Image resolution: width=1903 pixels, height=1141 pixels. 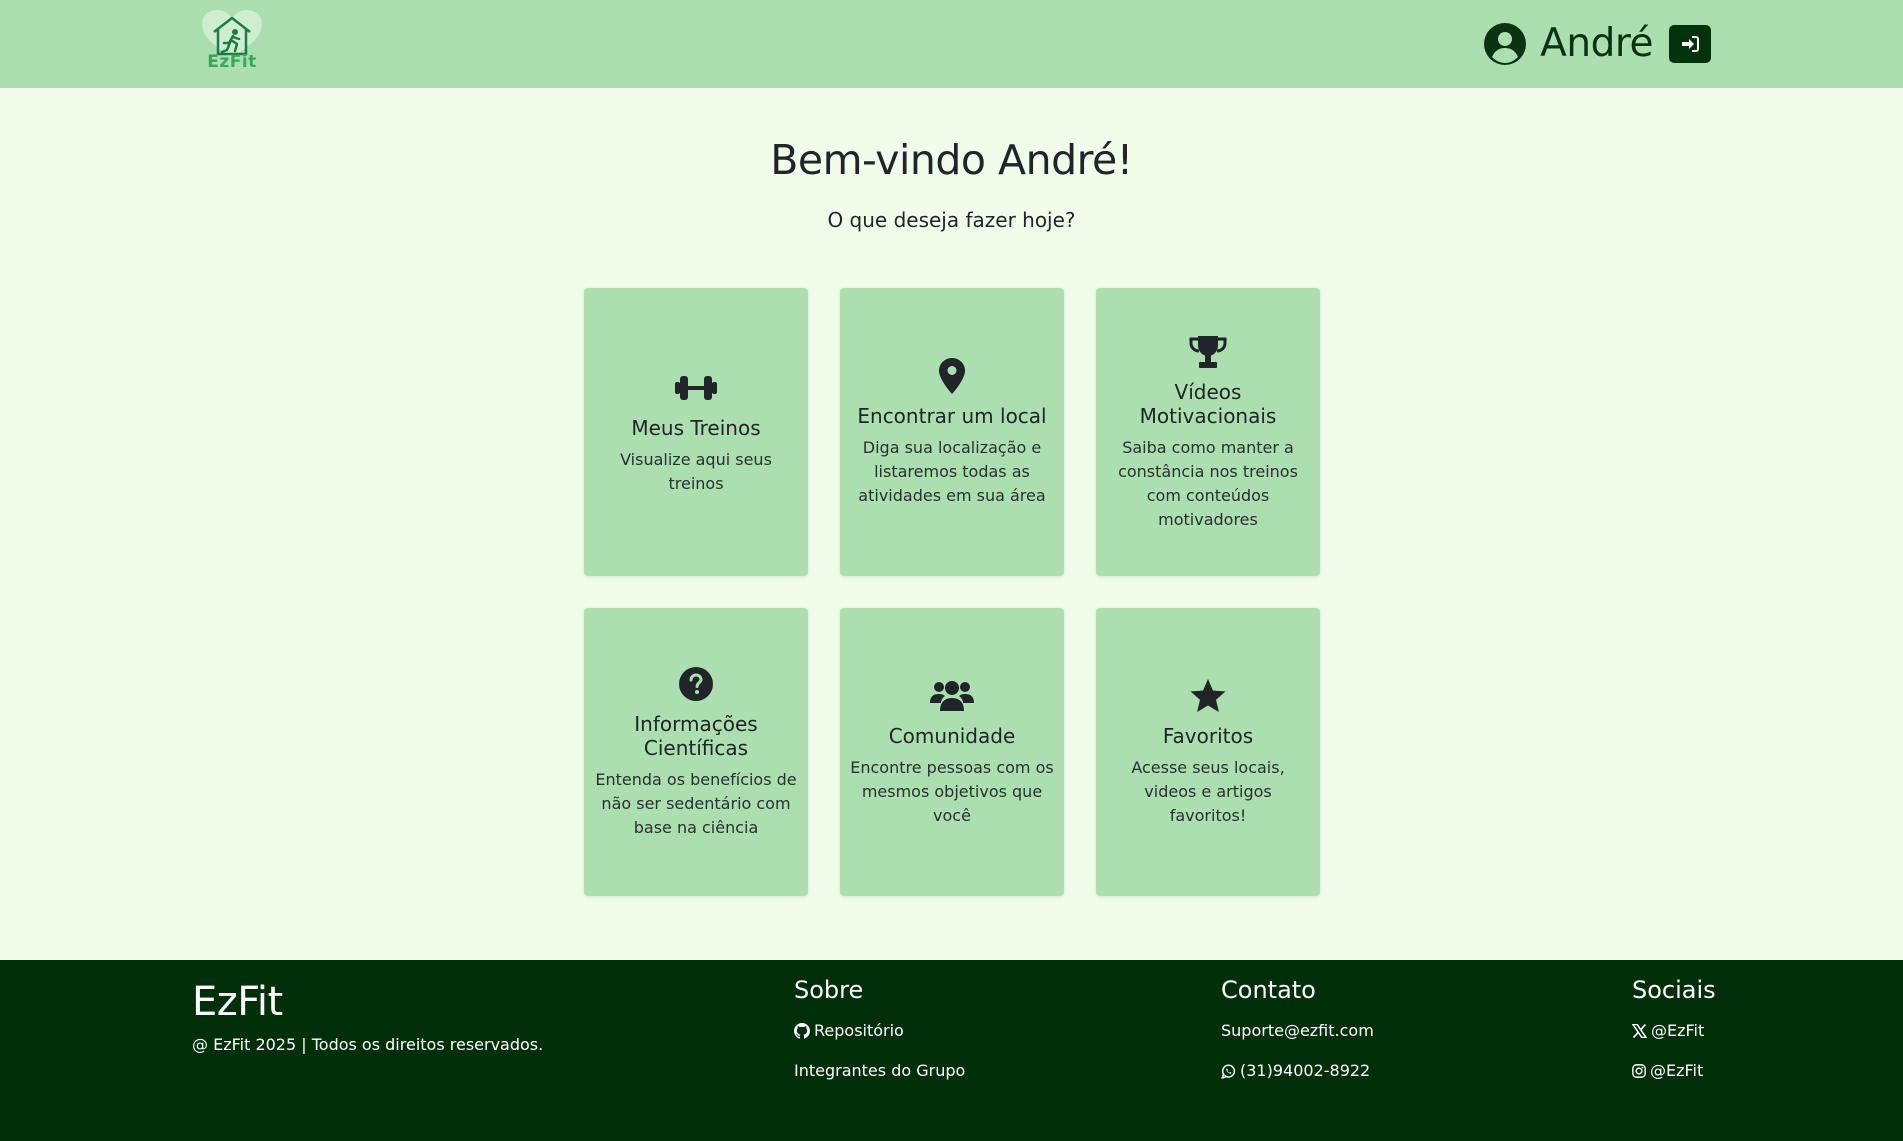 I want to click on support-email-label: Suporte@ezfit.com, so click(x=1297, y=1030).